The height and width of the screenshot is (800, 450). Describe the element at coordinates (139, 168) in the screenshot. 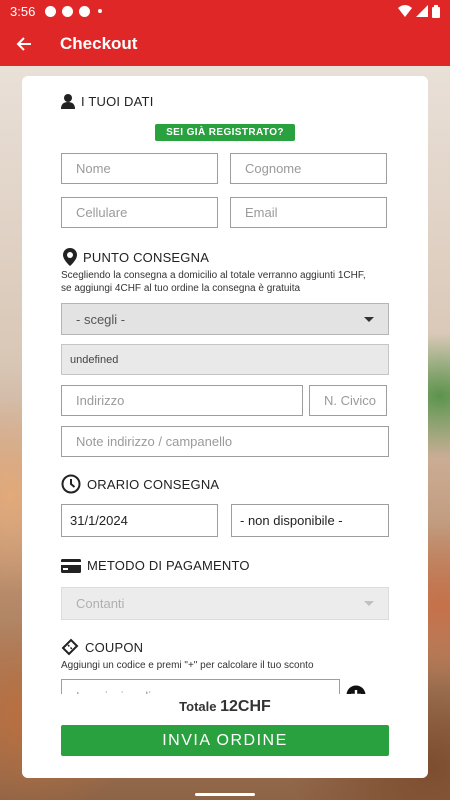

I see `name-input: Nome` at that location.